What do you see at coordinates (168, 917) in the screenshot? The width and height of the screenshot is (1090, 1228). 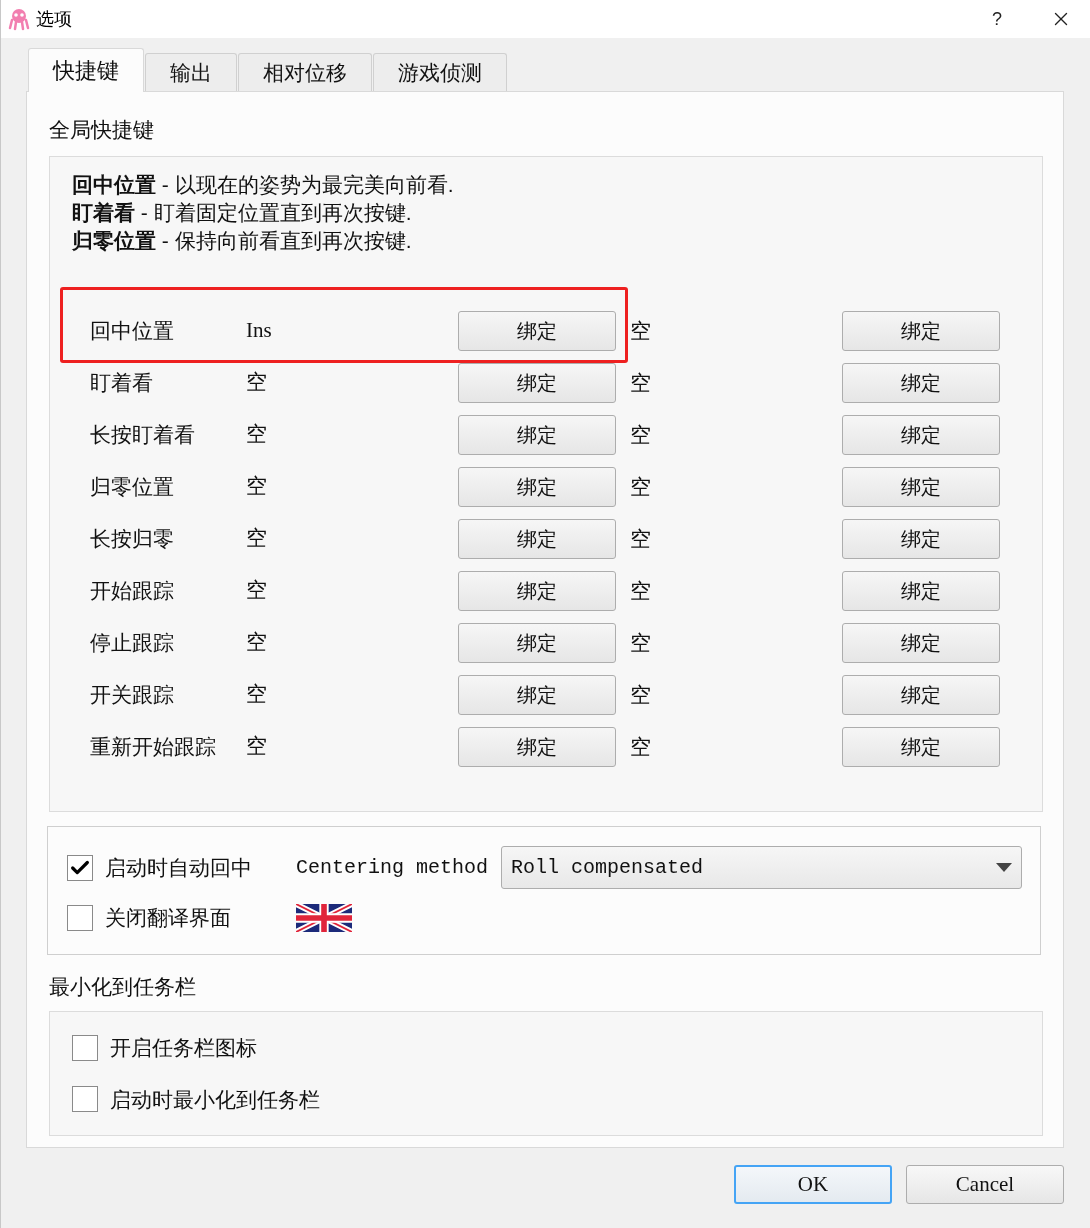 I see `checkbox-label: 关闭翻译界面` at bounding box center [168, 917].